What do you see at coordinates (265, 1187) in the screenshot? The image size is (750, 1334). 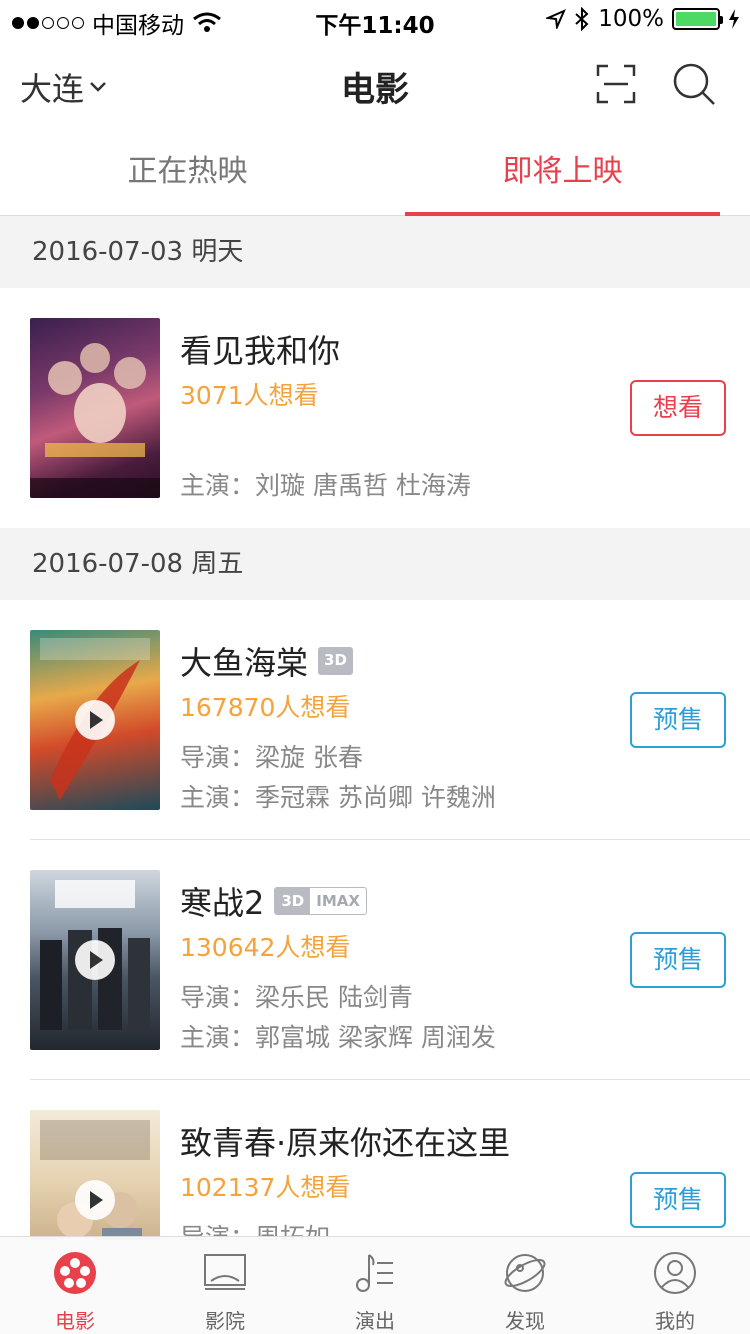 I see `want-count: 102137人想看` at bounding box center [265, 1187].